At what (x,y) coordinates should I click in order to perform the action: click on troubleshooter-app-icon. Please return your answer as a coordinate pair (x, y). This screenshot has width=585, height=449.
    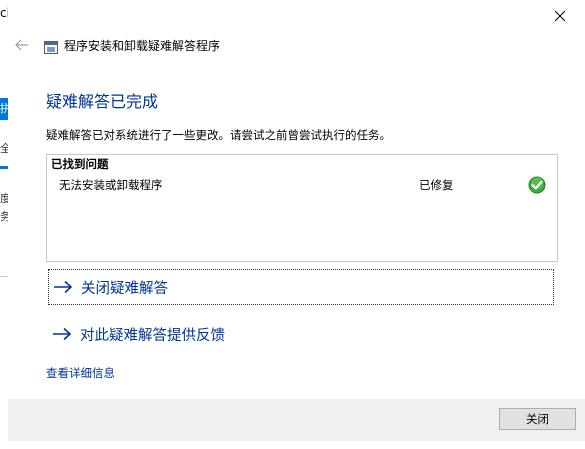
    Looking at the image, I should click on (51, 46).